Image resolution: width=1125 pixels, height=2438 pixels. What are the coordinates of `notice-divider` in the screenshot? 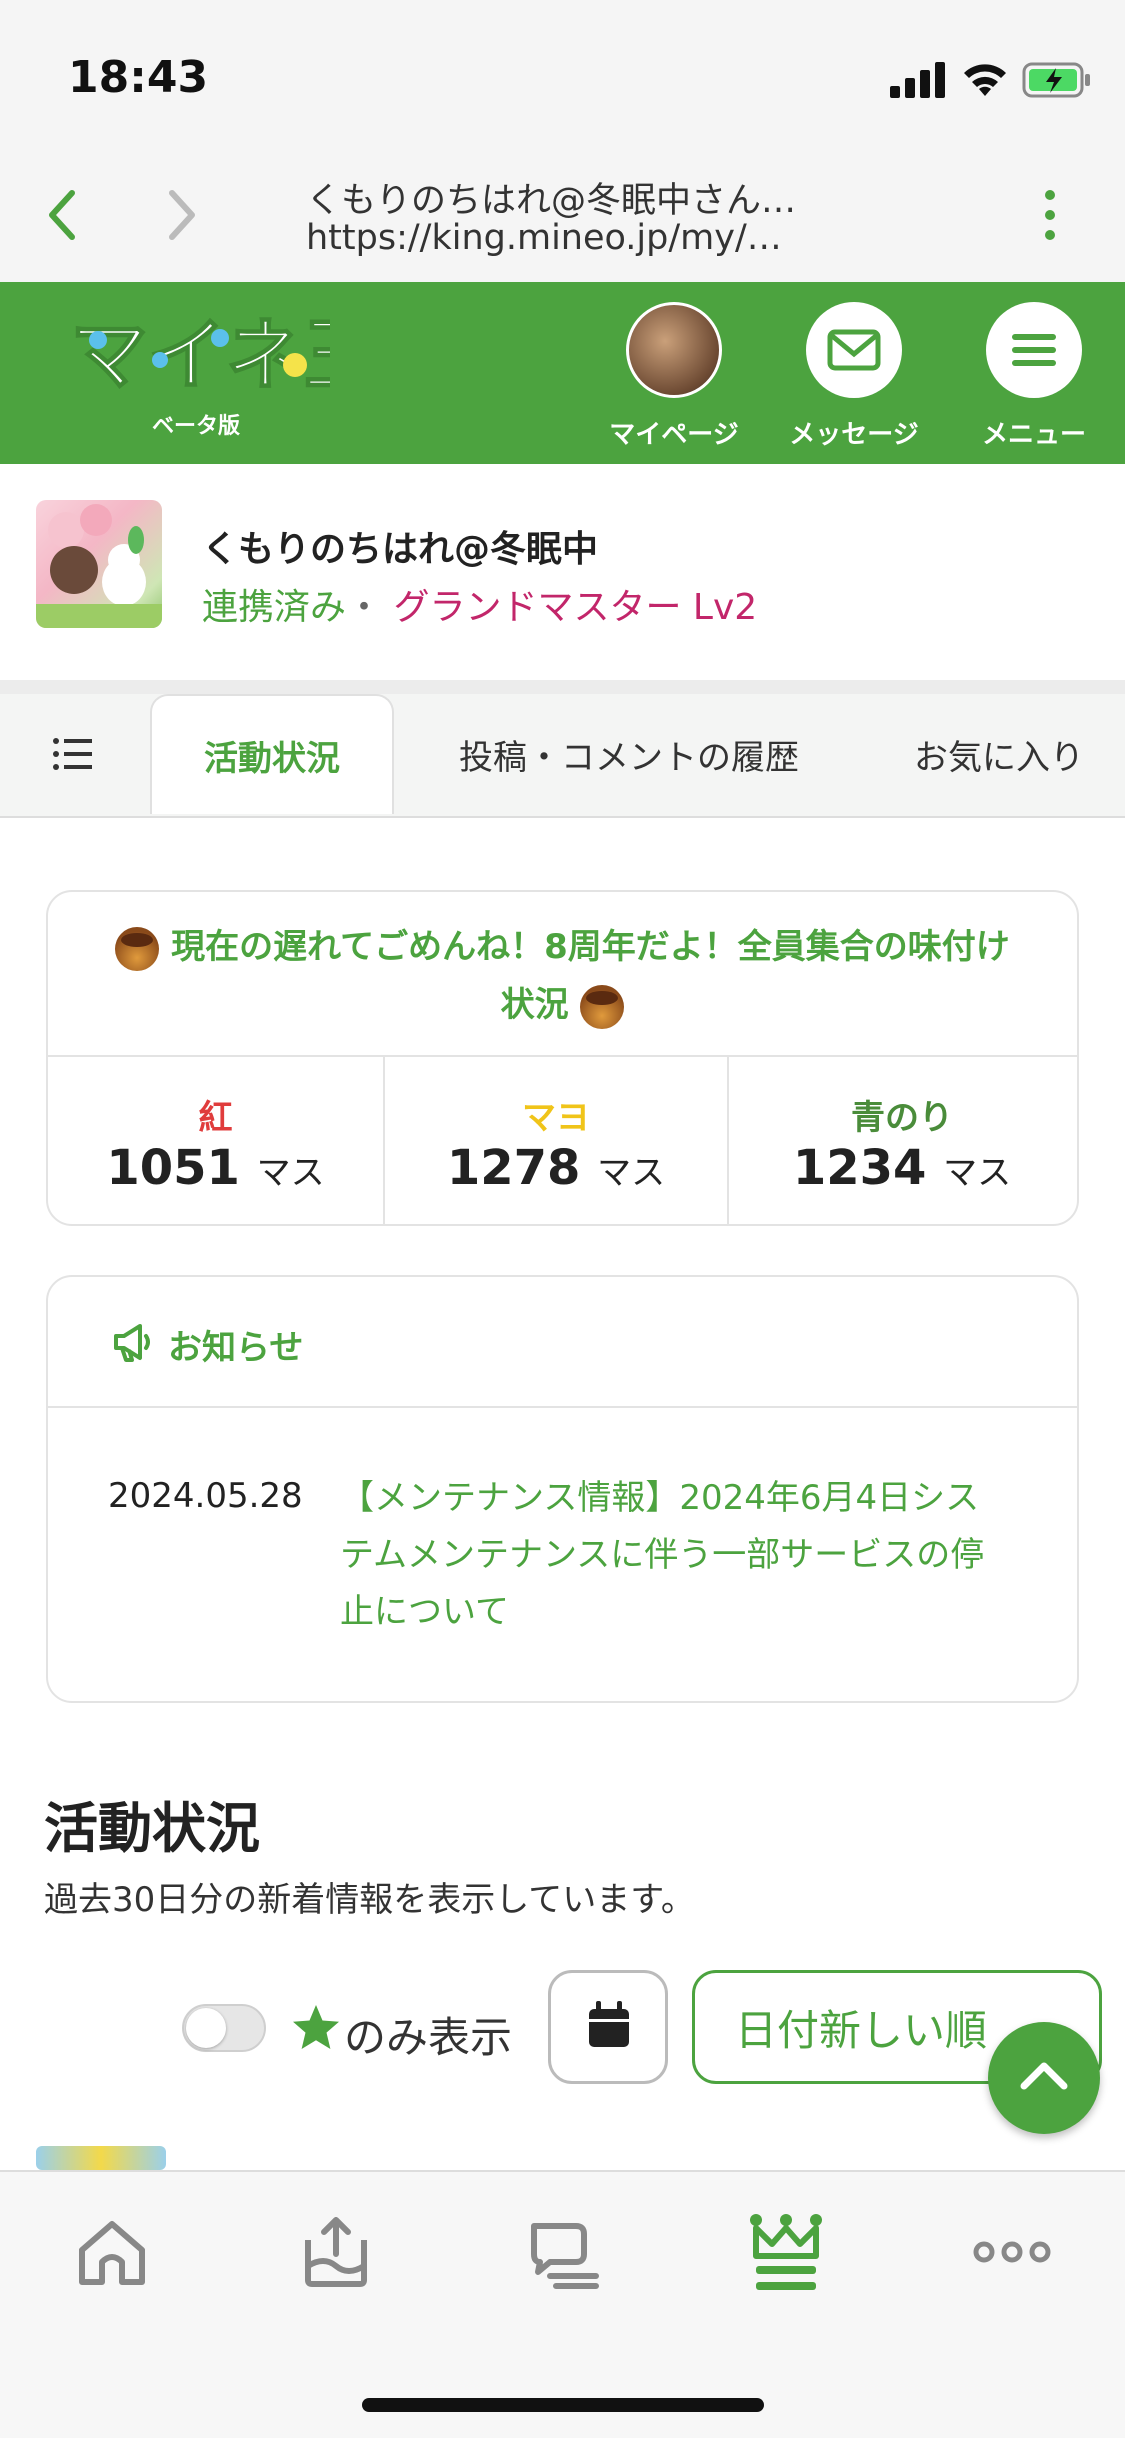 It's located at (562, 1407).